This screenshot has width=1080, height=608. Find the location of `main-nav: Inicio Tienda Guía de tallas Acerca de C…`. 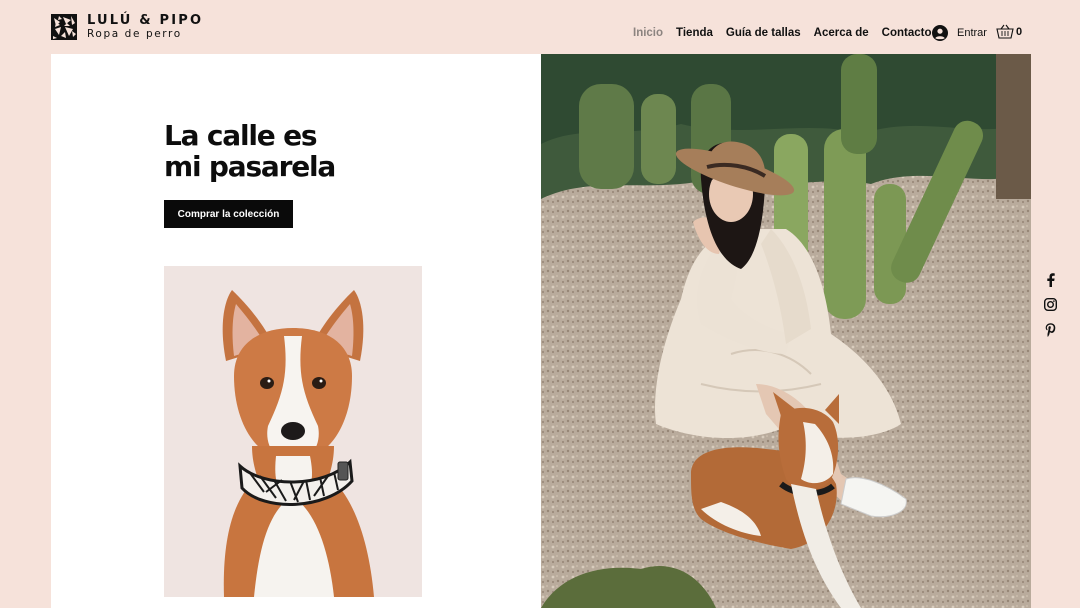

main-nav: Inicio Tienda Guía de tallas Acerca de C… is located at coordinates (782, 33).